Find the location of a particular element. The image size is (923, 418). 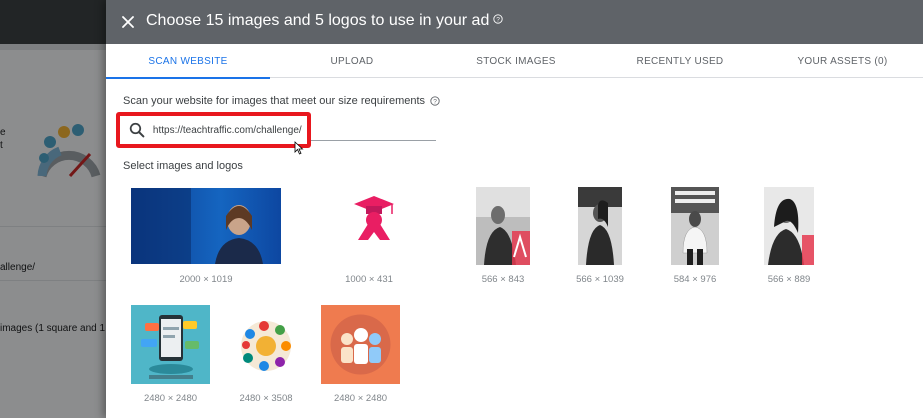

people-circle-image is located at coordinates (360, 344).